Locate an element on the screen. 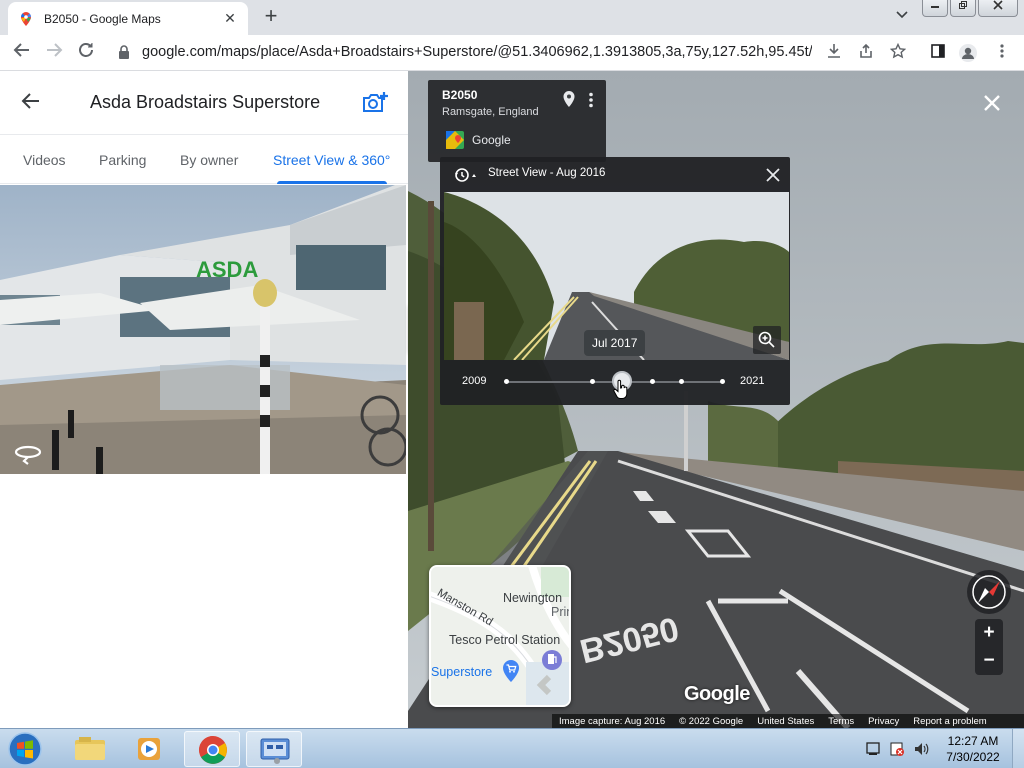 The width and height of the screenshot is (1024, 768). browser-tab: B2050 - Google Maps ✕ is located at coordinates (128, 18).